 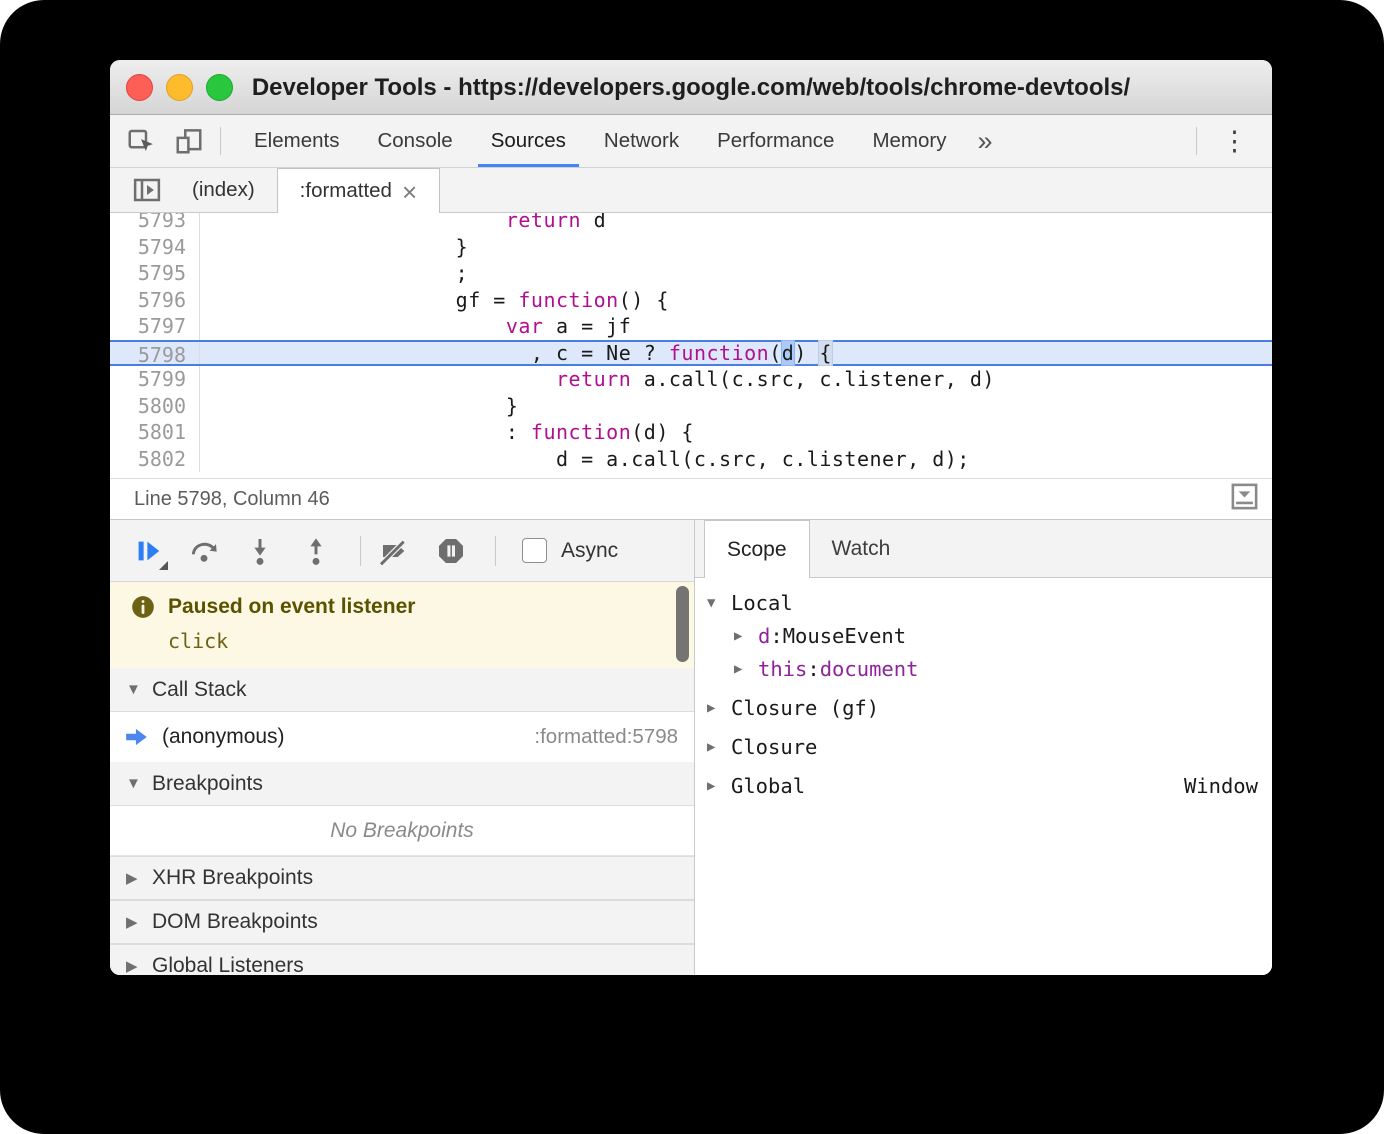 I want to click on code-line-5799: 5799 return a.call(c.src, c.listener, d), so click(x=691, y=379).